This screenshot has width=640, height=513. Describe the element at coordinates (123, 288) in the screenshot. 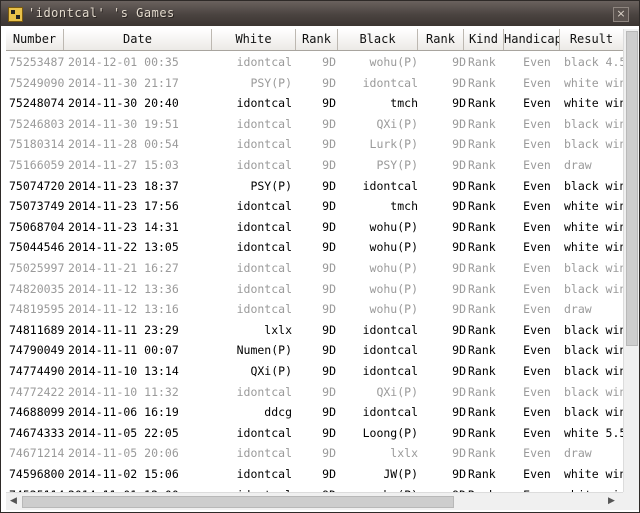

I see `cell-date: 2014-11-12 13:36` at that location.